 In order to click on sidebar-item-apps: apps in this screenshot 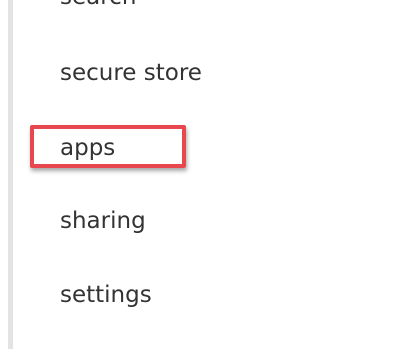, I will do `click(87, 148)`.